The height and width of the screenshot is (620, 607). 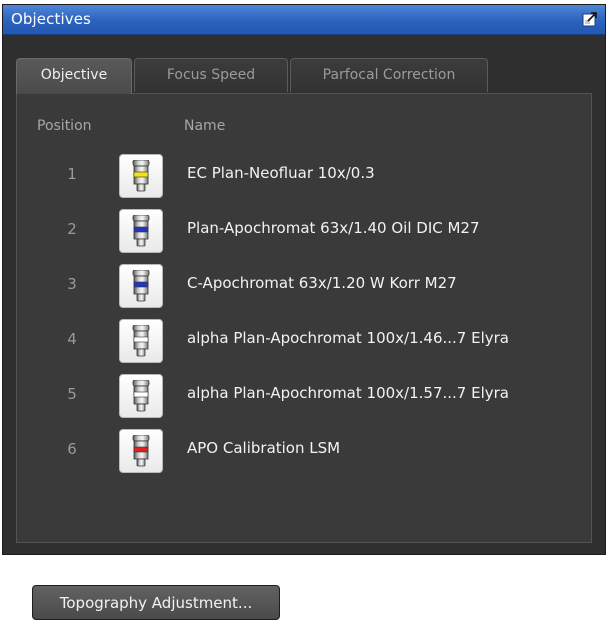 I want to click on column-header-name: Name, so click(x=205, y=126).